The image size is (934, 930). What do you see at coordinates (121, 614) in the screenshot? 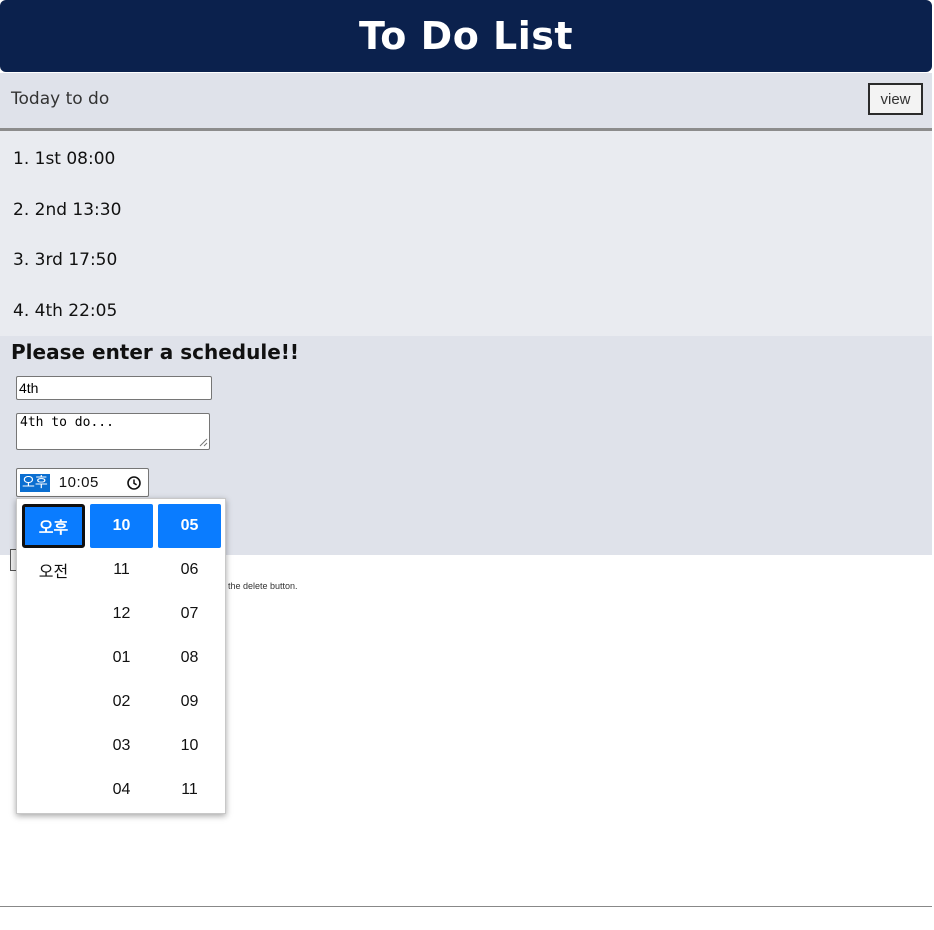
I see `hour-option: 12` at bounding box center [121, 614].